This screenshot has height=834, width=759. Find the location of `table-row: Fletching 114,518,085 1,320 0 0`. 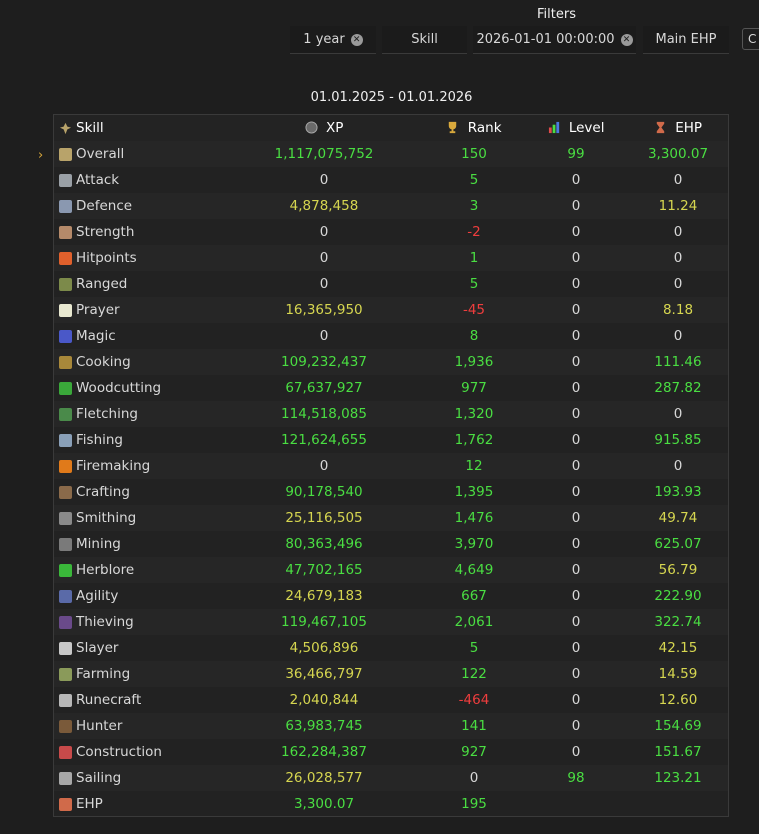

table-row: Fletching 114,518,085 1,320 0 0 is located at coordinates (391, 414).